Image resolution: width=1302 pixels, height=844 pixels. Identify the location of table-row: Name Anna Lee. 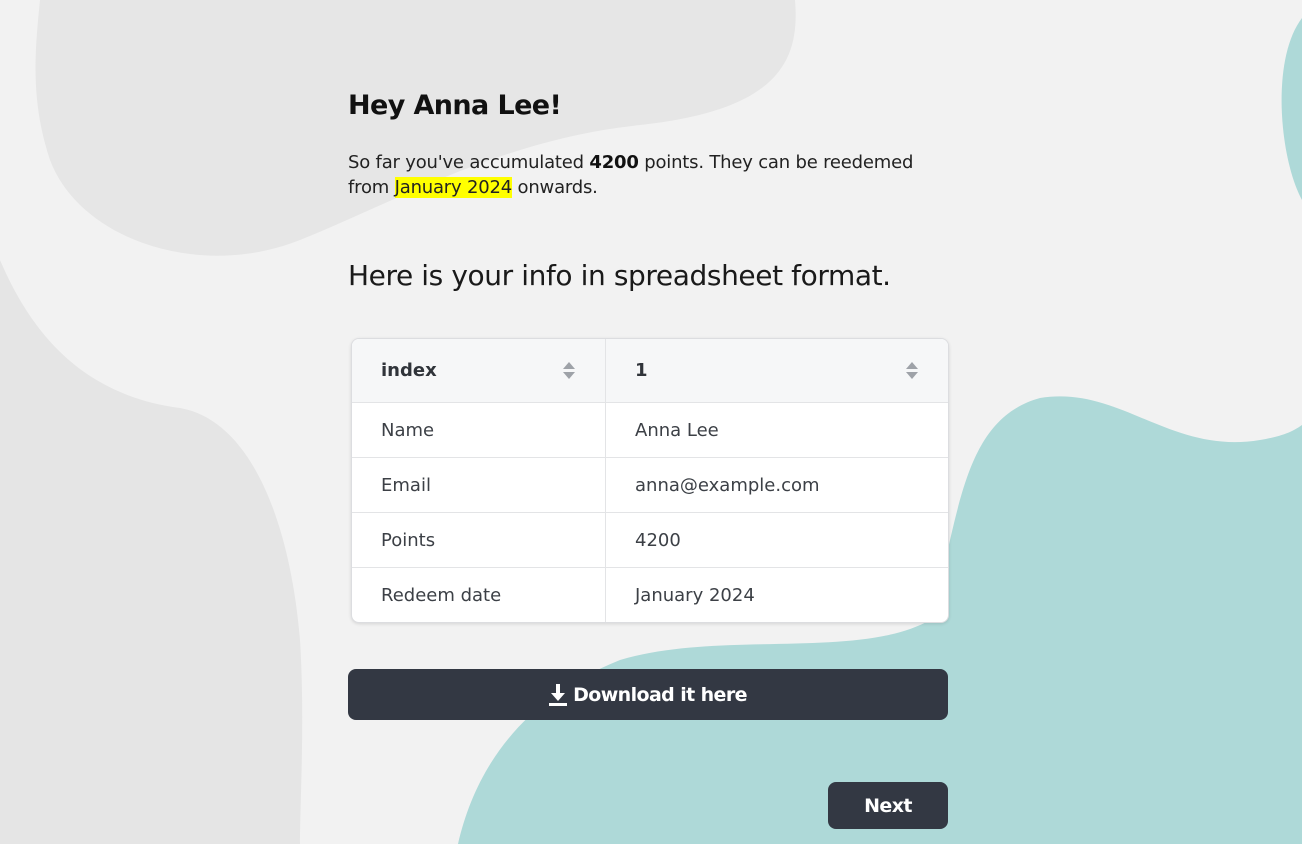
(650, 430).